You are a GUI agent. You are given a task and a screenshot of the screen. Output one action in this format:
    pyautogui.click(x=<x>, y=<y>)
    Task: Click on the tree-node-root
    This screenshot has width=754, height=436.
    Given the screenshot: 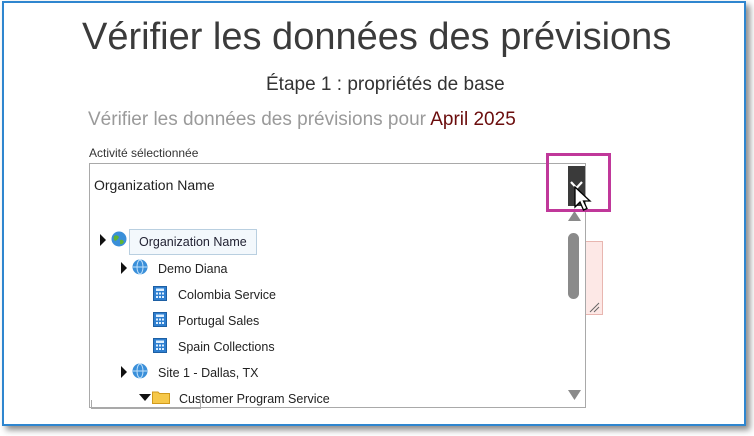 What is the action you would take?
    pyautogui.click(x=115, y=241)
    